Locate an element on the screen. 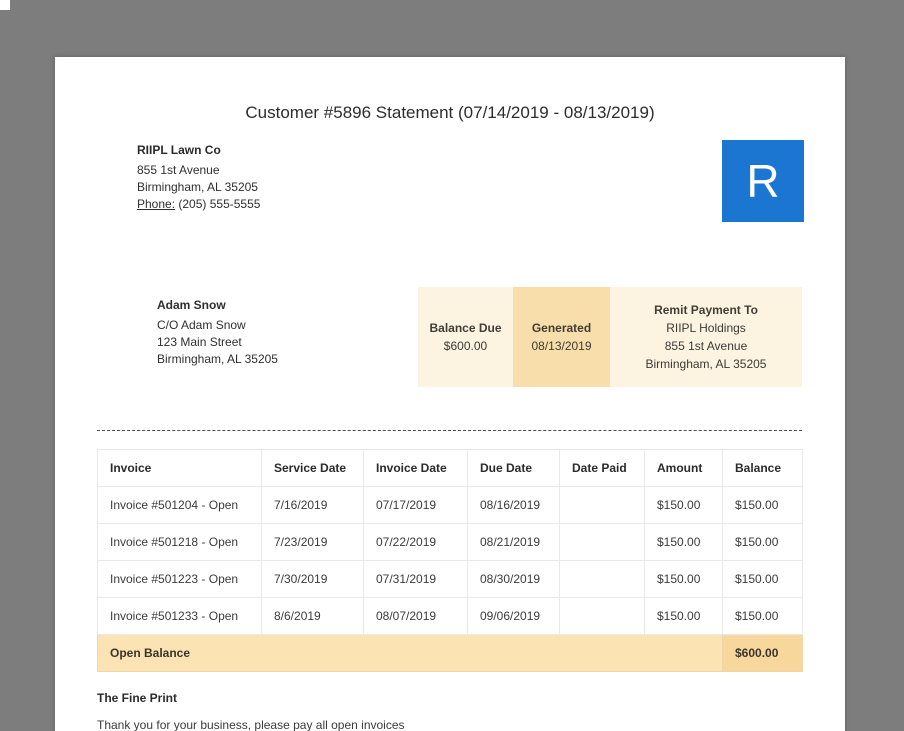  customer-city: Birmingham, AL 35205 is located at coordinates (217, 359).